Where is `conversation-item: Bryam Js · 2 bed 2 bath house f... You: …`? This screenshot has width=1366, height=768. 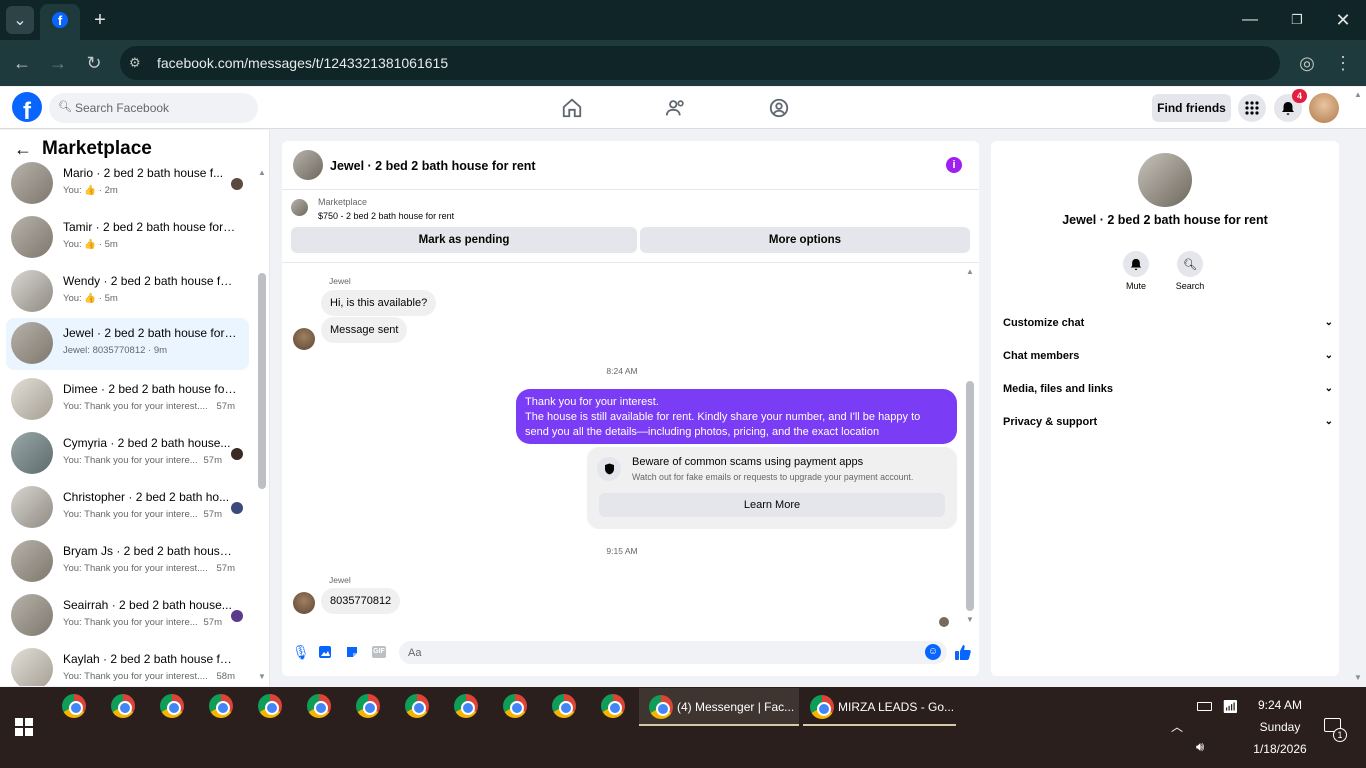 conversation-item: Bryam Js · 2 bed 2 bath house f... You: … is located at coordinates (127, 562).